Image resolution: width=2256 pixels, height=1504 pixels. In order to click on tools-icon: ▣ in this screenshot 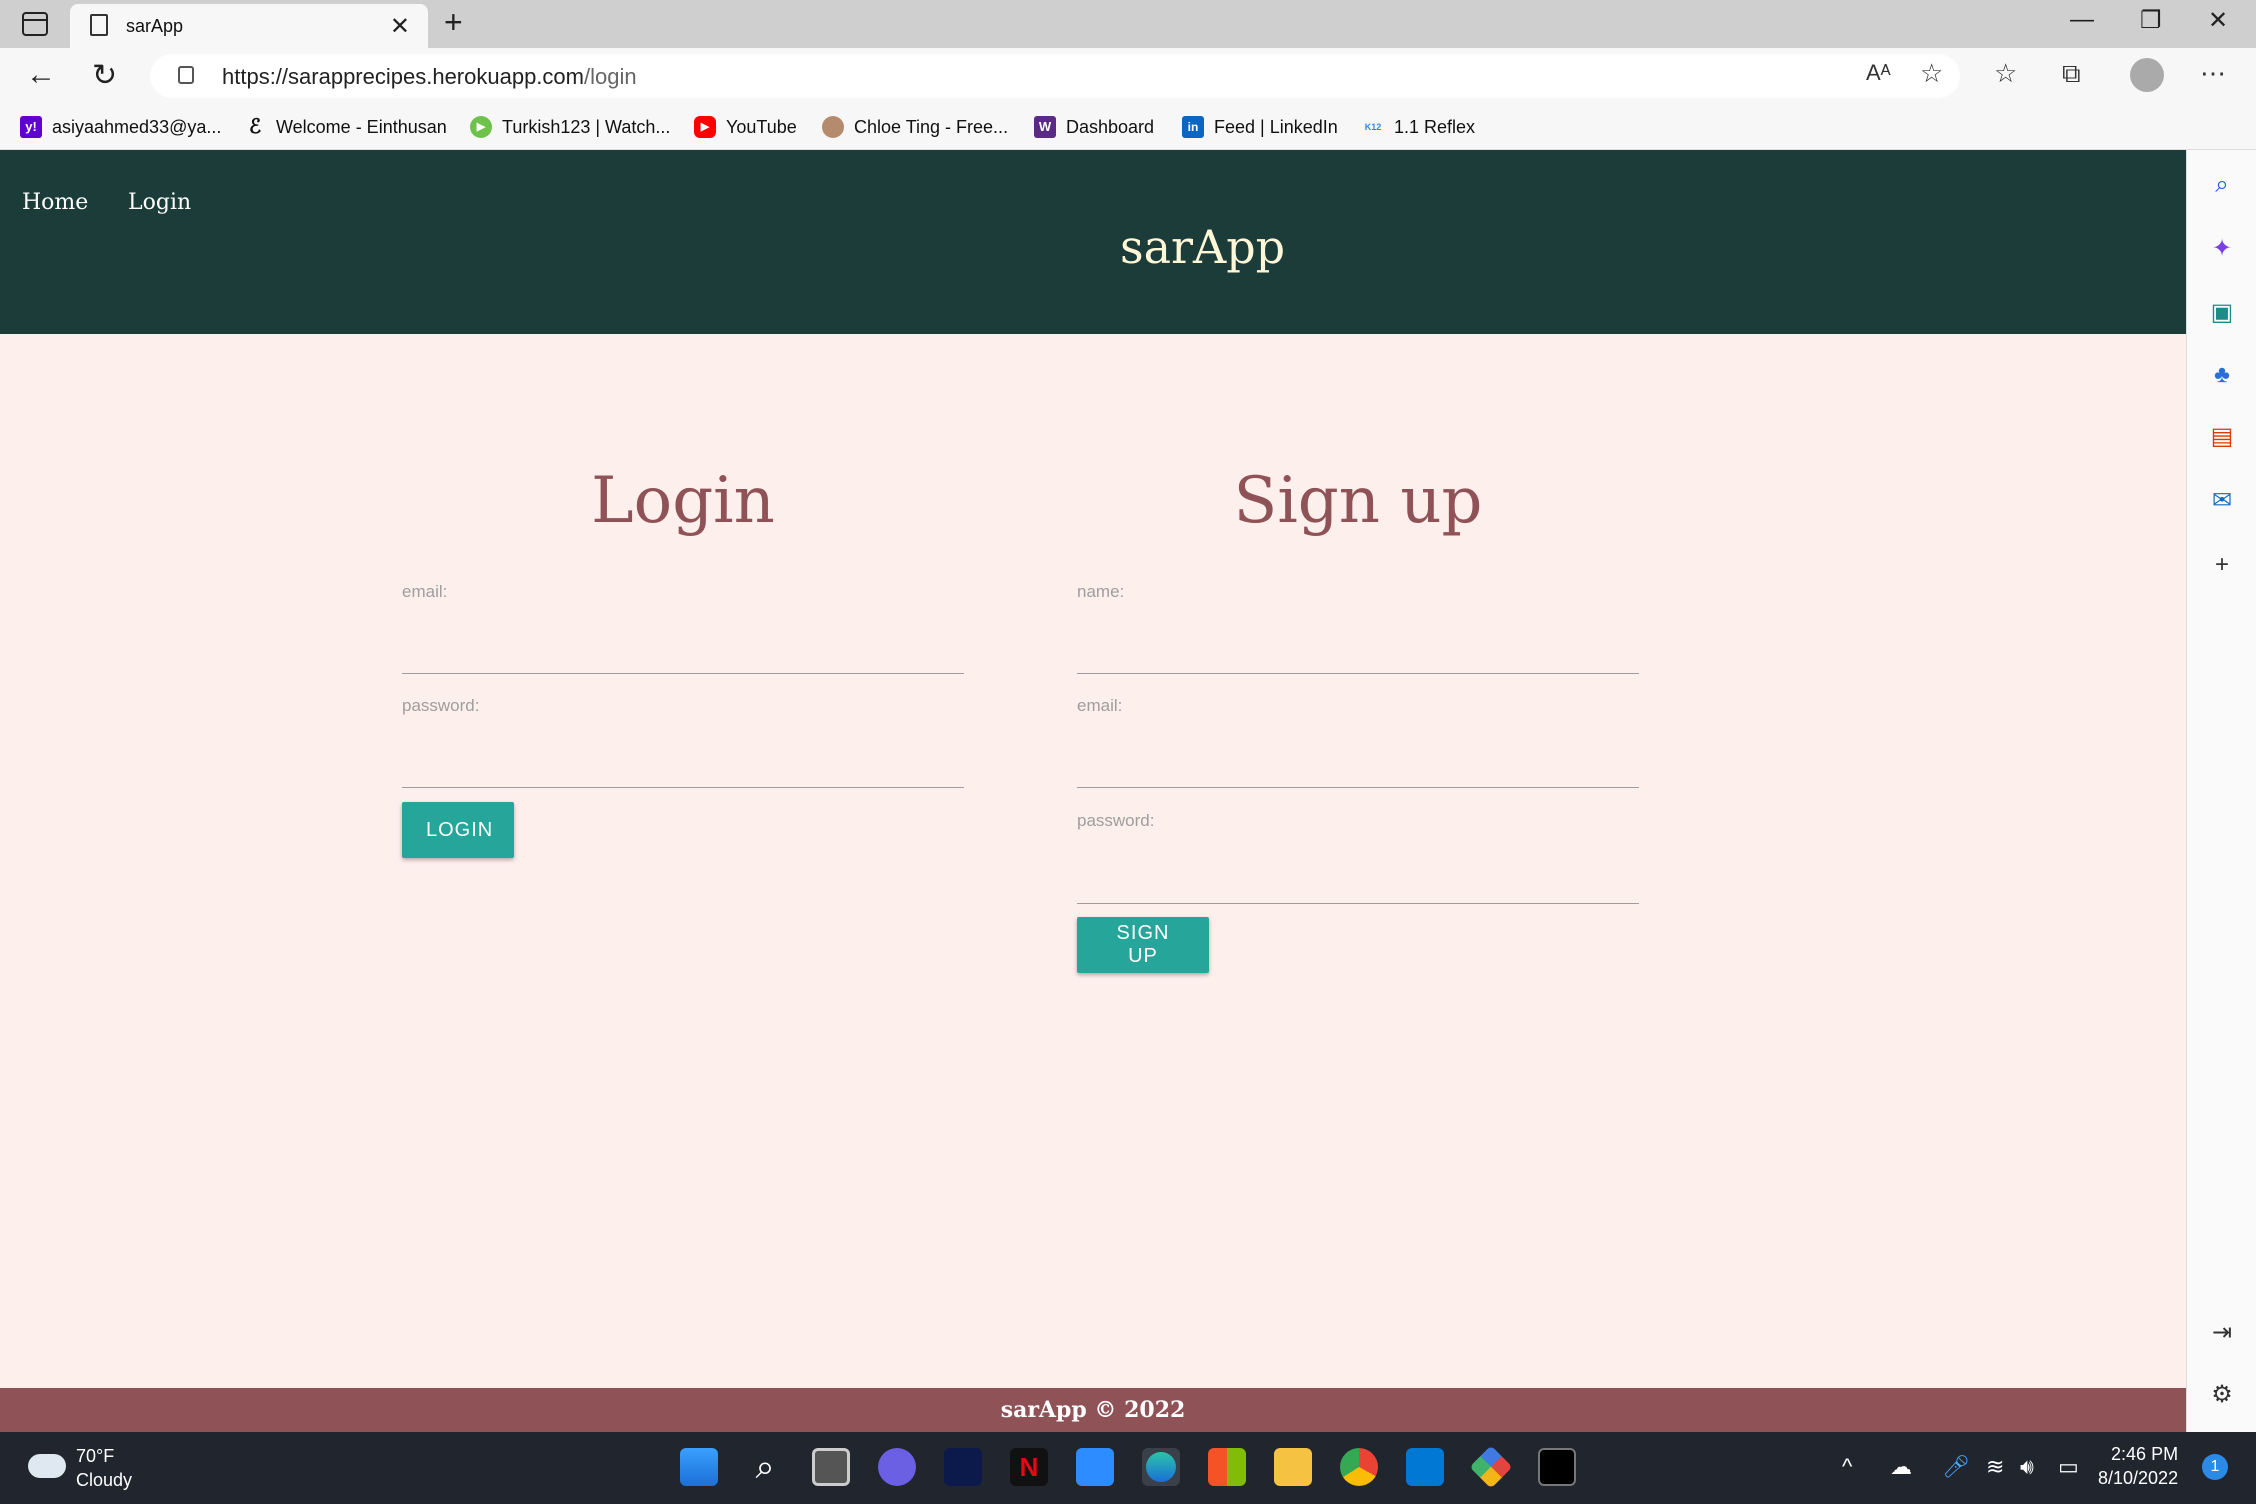, I will do `click(2222, 313)`.